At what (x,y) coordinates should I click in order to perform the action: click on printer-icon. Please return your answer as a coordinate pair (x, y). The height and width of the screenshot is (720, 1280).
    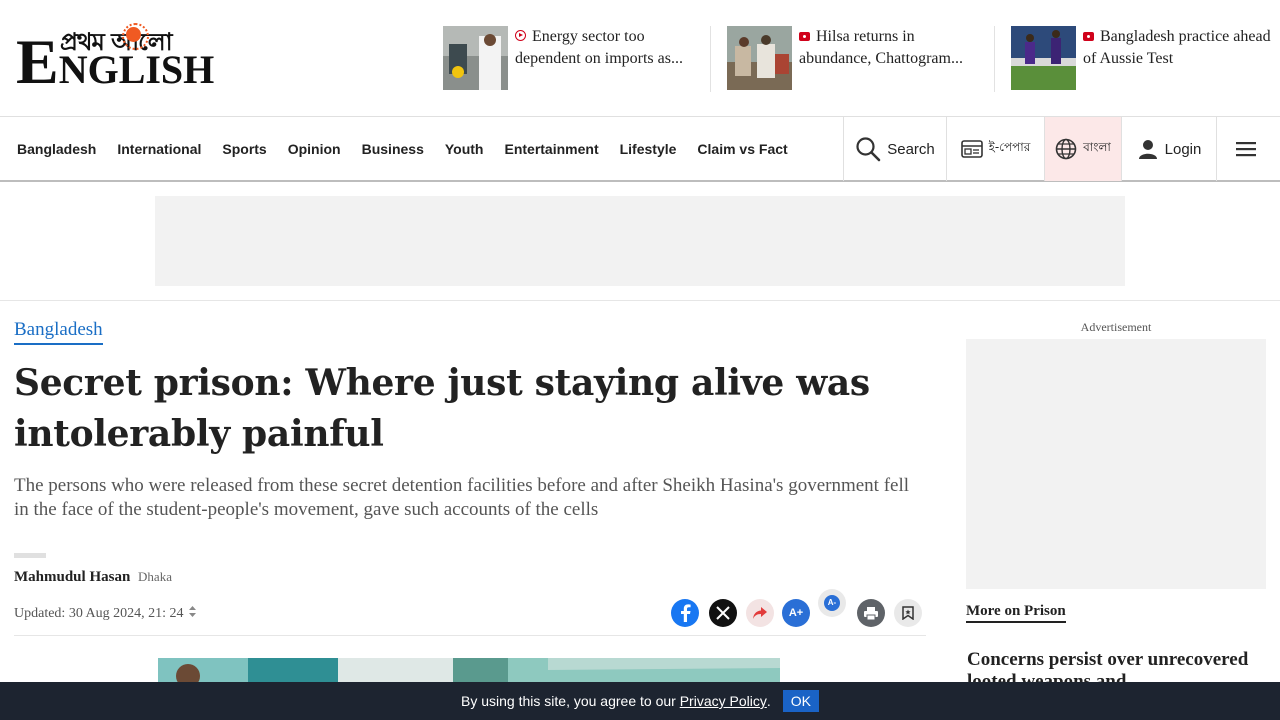
    Looking at the image, I should click on (871, 613).